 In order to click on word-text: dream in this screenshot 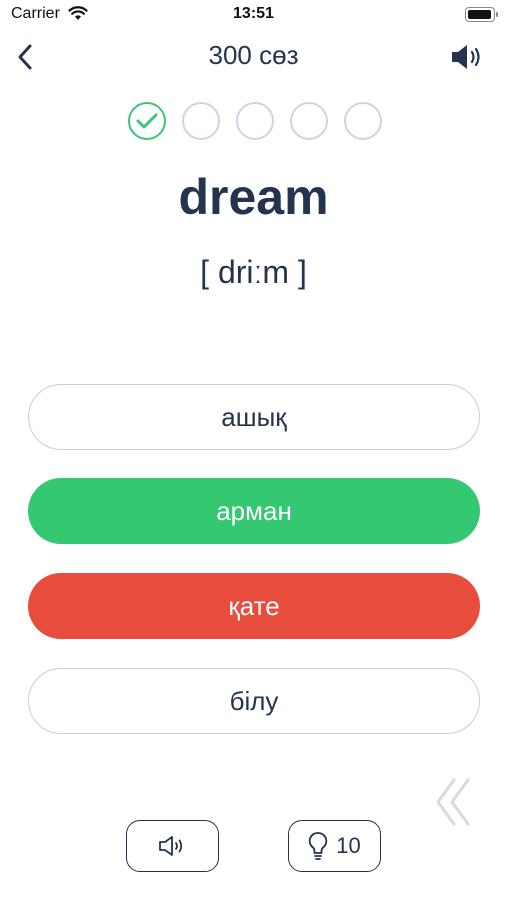, I will do `click(253, 197)`.